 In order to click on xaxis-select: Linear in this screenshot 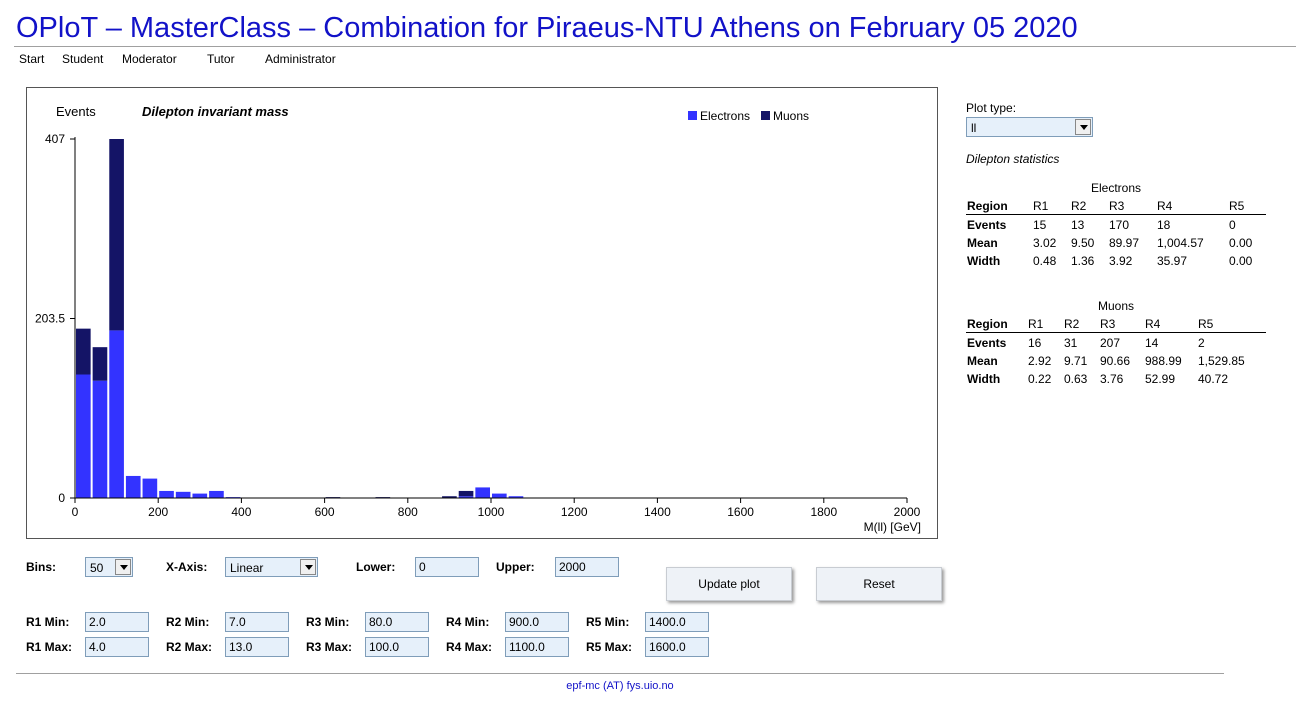, I will do `click(271, 567)`.